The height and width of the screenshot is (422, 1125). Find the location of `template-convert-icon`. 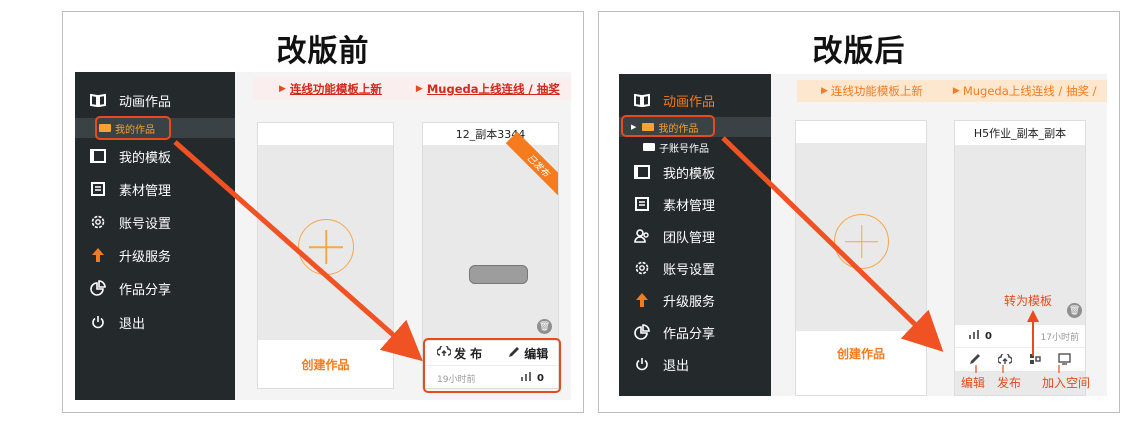

template-convert-icon is located at coordinates (1035, 359).